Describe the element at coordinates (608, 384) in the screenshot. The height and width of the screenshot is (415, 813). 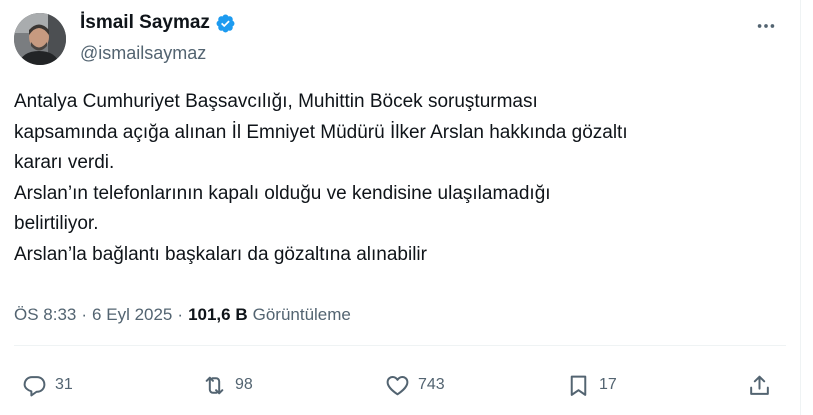
I see `bookmark-count: 17` at that location.